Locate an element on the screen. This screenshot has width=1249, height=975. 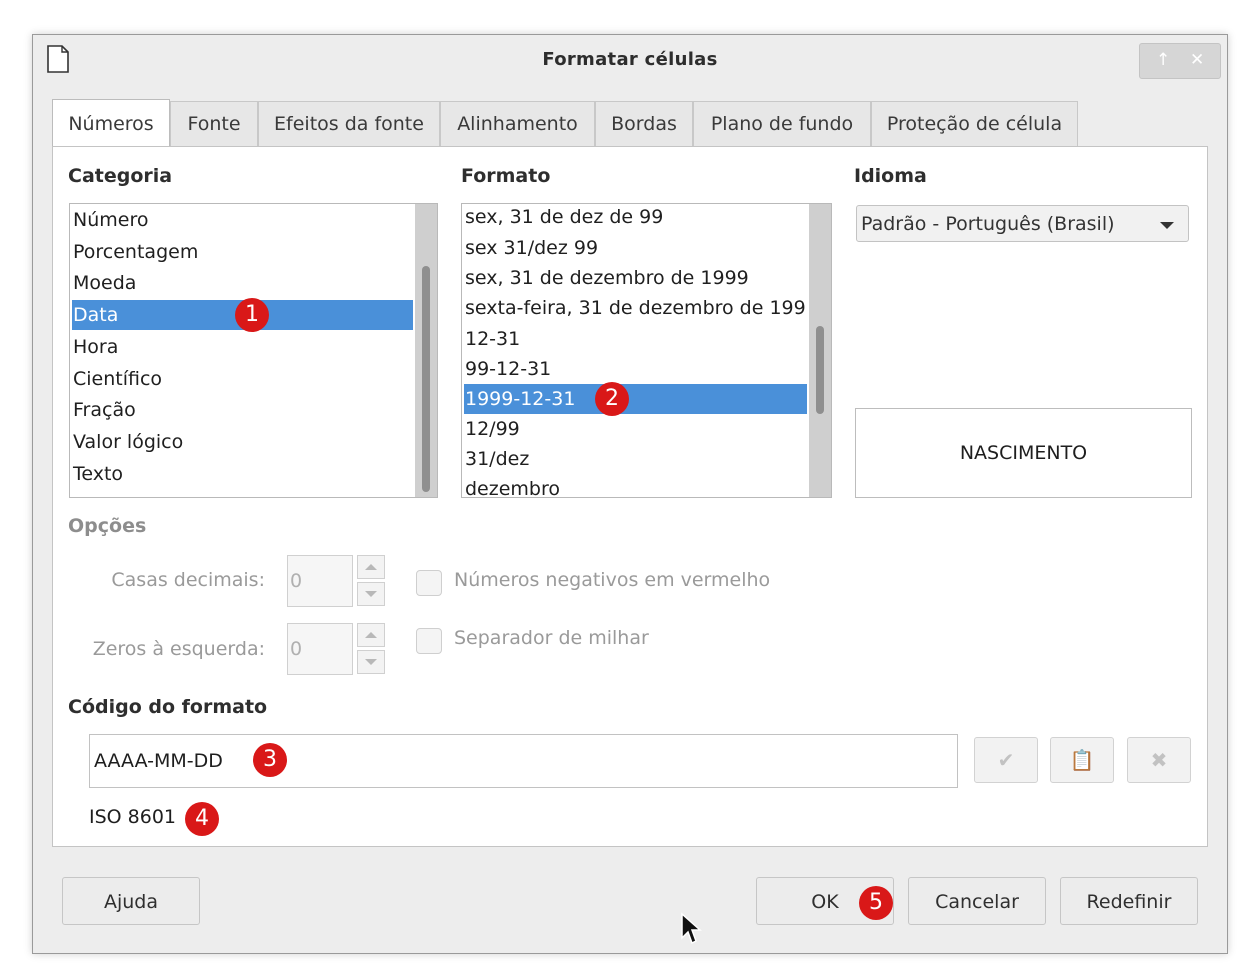
tab-alinhamento: Alinhamento is located at coordinates (517, 123).